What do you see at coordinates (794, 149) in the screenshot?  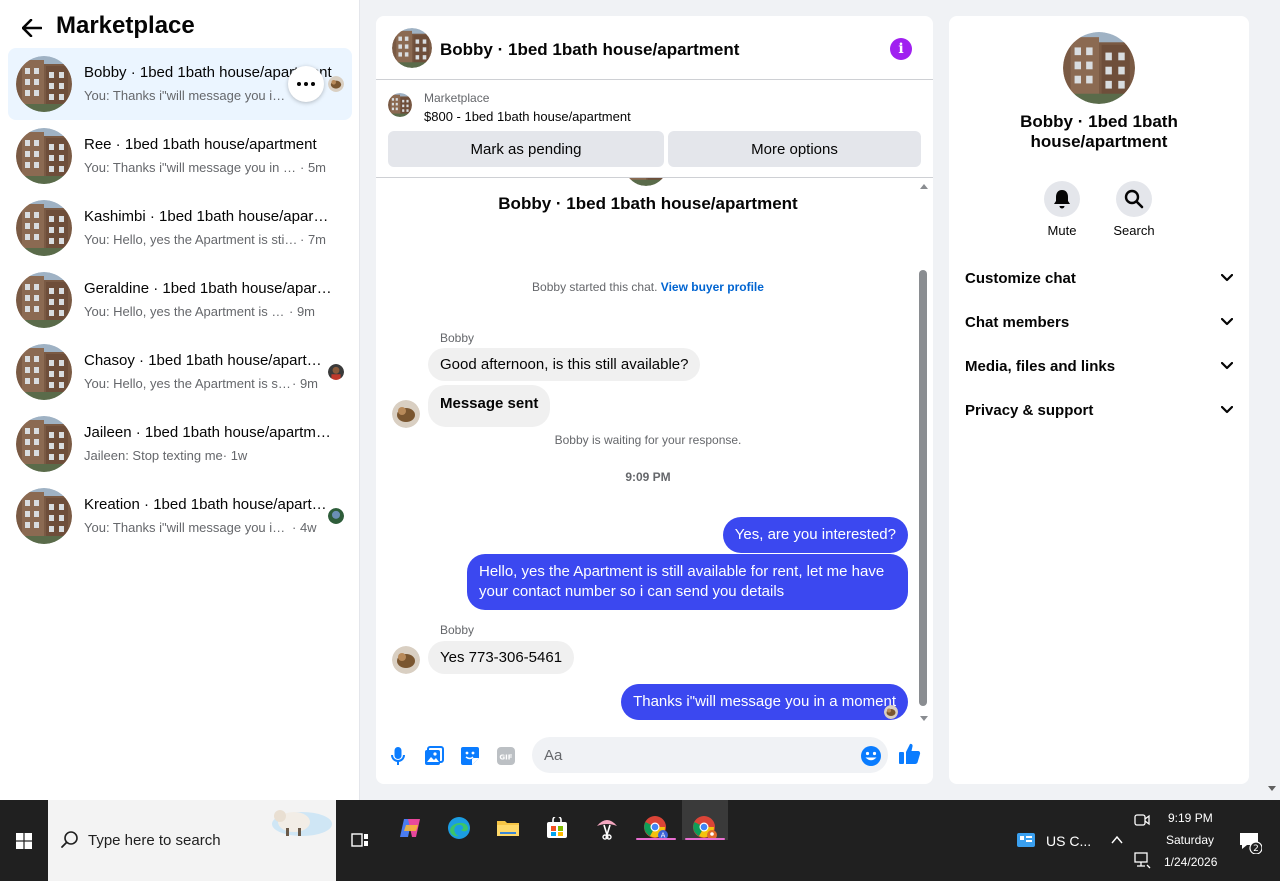 I see `more-options-button: More options` at bounding box center [794, 149].